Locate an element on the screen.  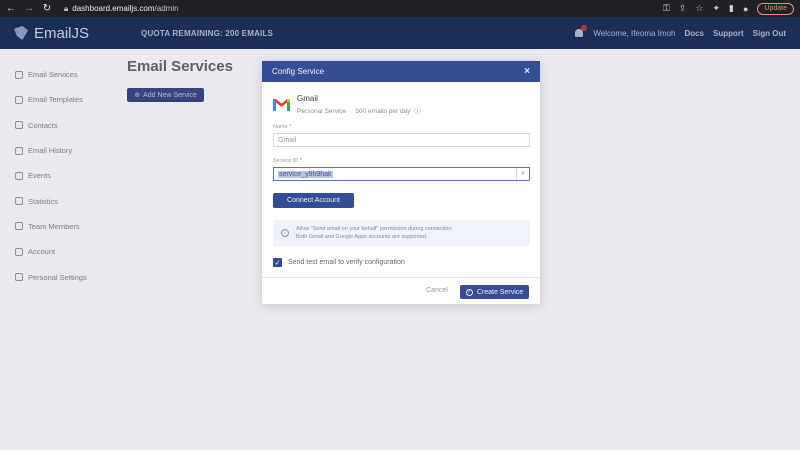
share-icon: ⇪ is located at coordinates (683, 8).